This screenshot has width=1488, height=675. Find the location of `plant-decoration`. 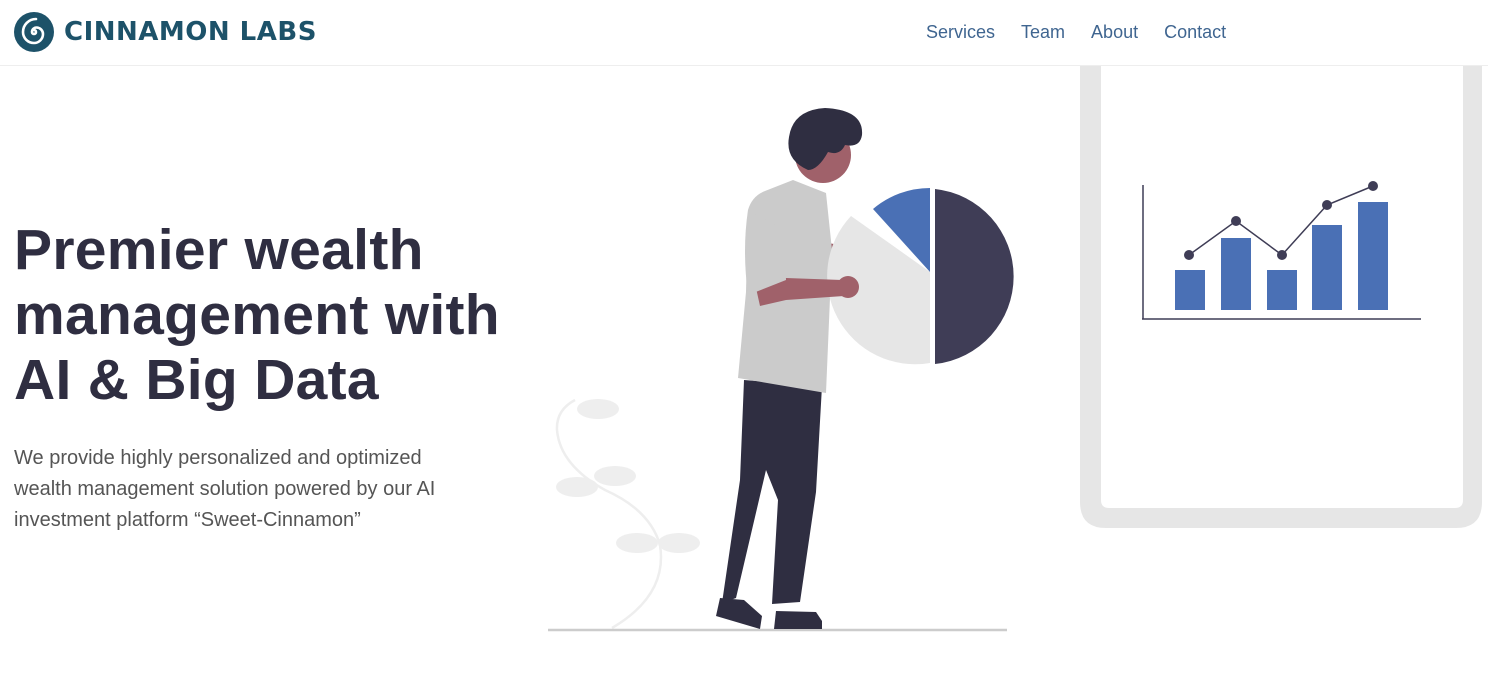

plant-decoration is located at coordinates (627, 514).